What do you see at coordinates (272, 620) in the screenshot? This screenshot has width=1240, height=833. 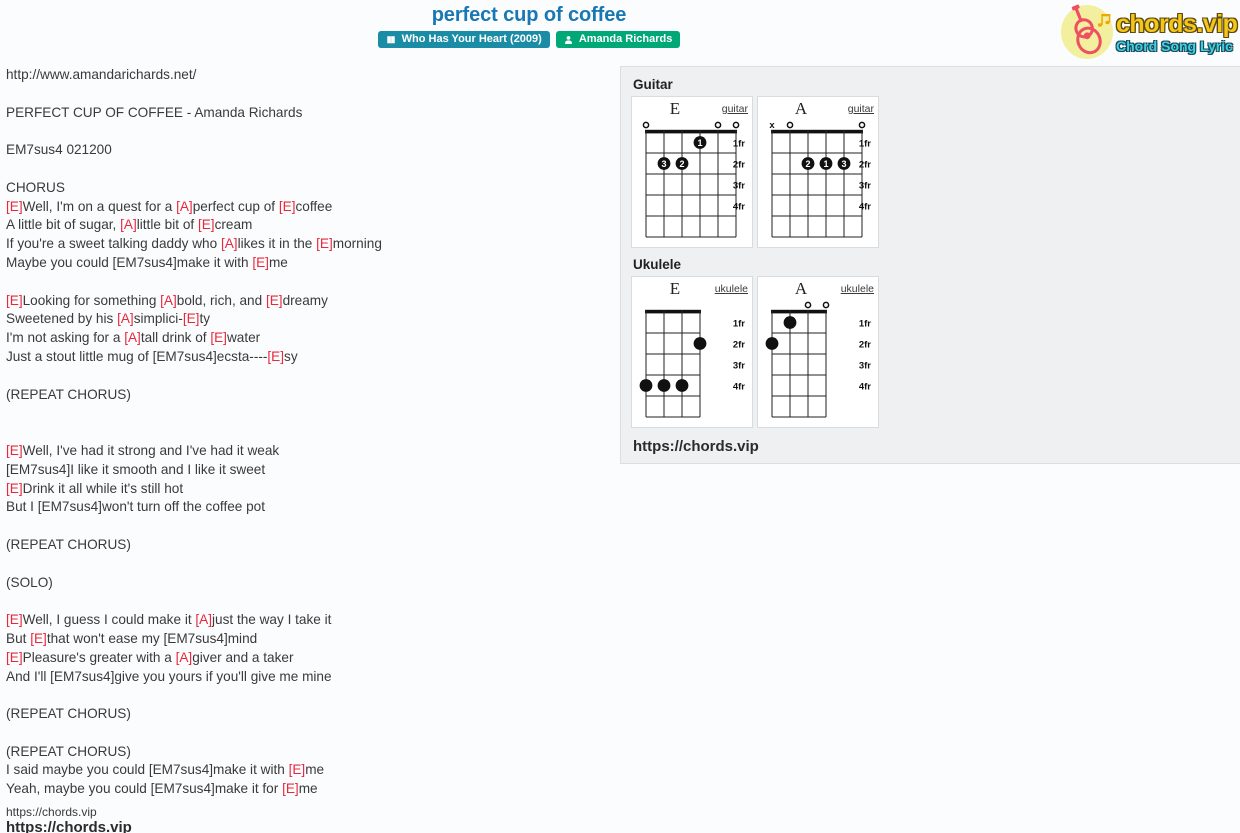 I see `lyric-text: just the way I take it` at bounding box center [272, 620].